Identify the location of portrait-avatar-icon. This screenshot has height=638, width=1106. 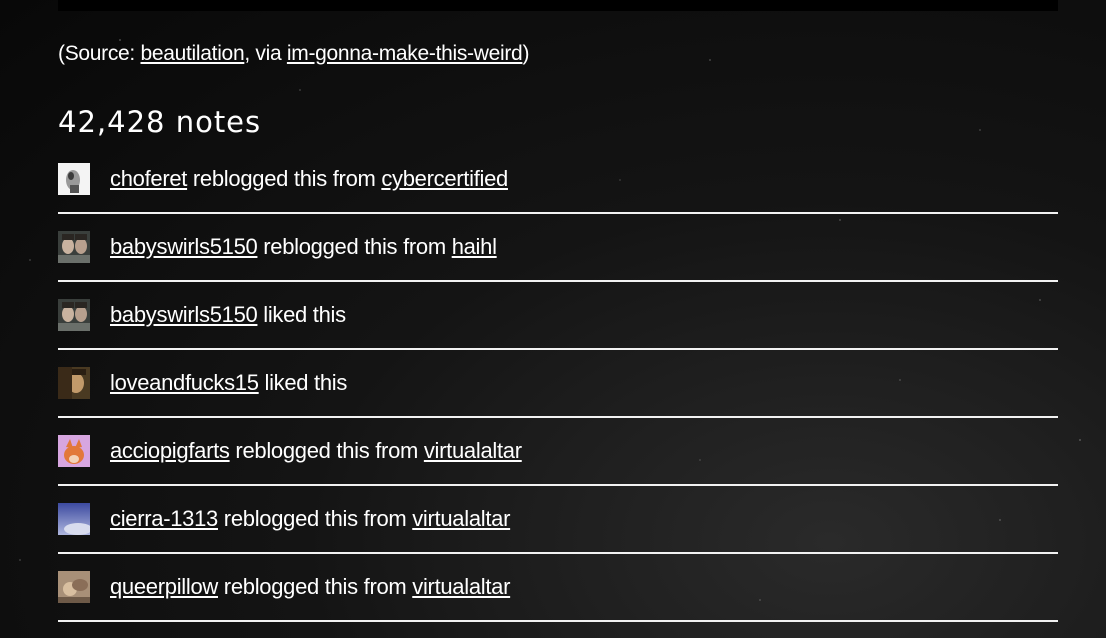
(74, 383).